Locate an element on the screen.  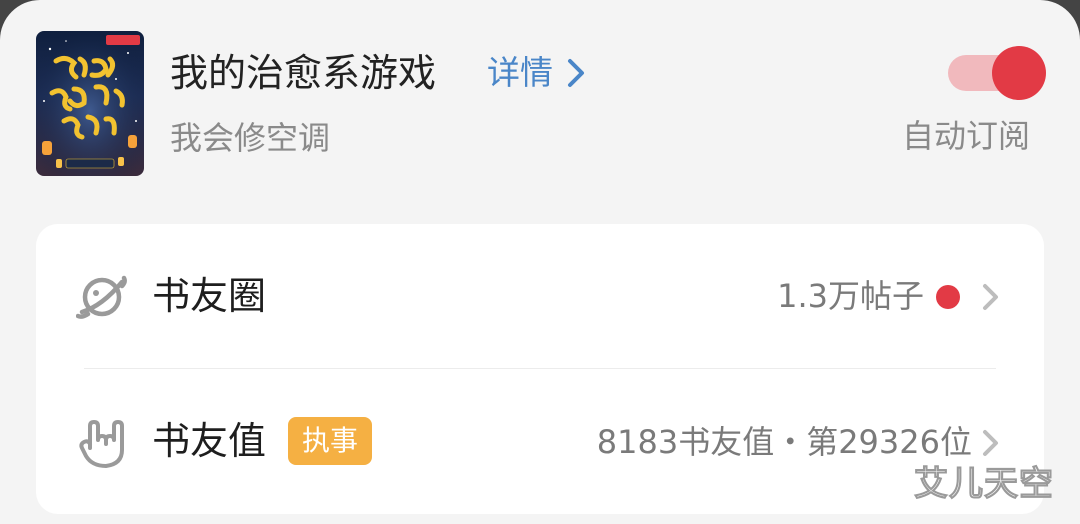
book-author: 我会修空调 is located at coordinates (250, 138).